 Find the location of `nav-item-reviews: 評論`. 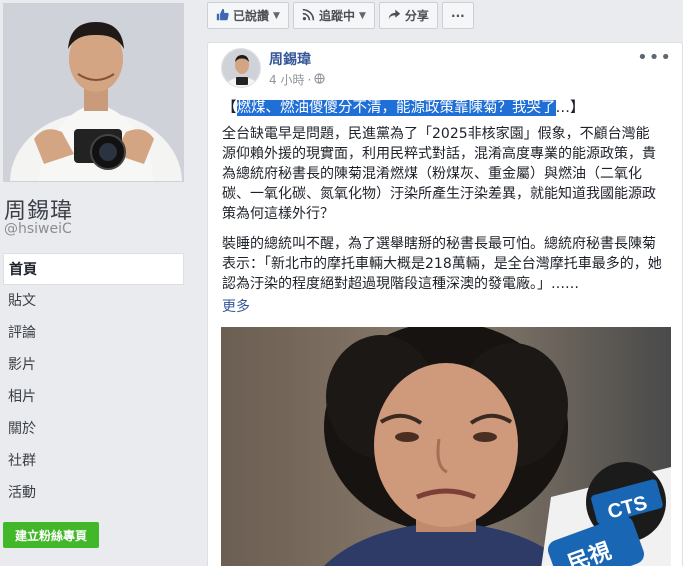

nav-item-reviews: 評論 is located at coordinates (93, 333).